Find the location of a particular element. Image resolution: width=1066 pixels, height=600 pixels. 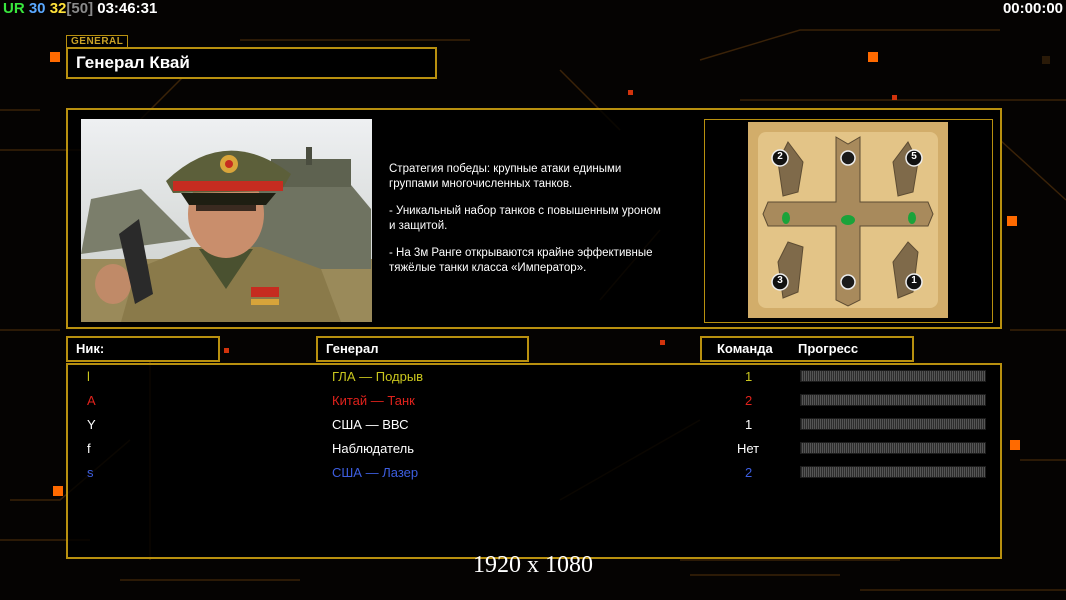

faction-label: UR is located at coordinates (14, 8).